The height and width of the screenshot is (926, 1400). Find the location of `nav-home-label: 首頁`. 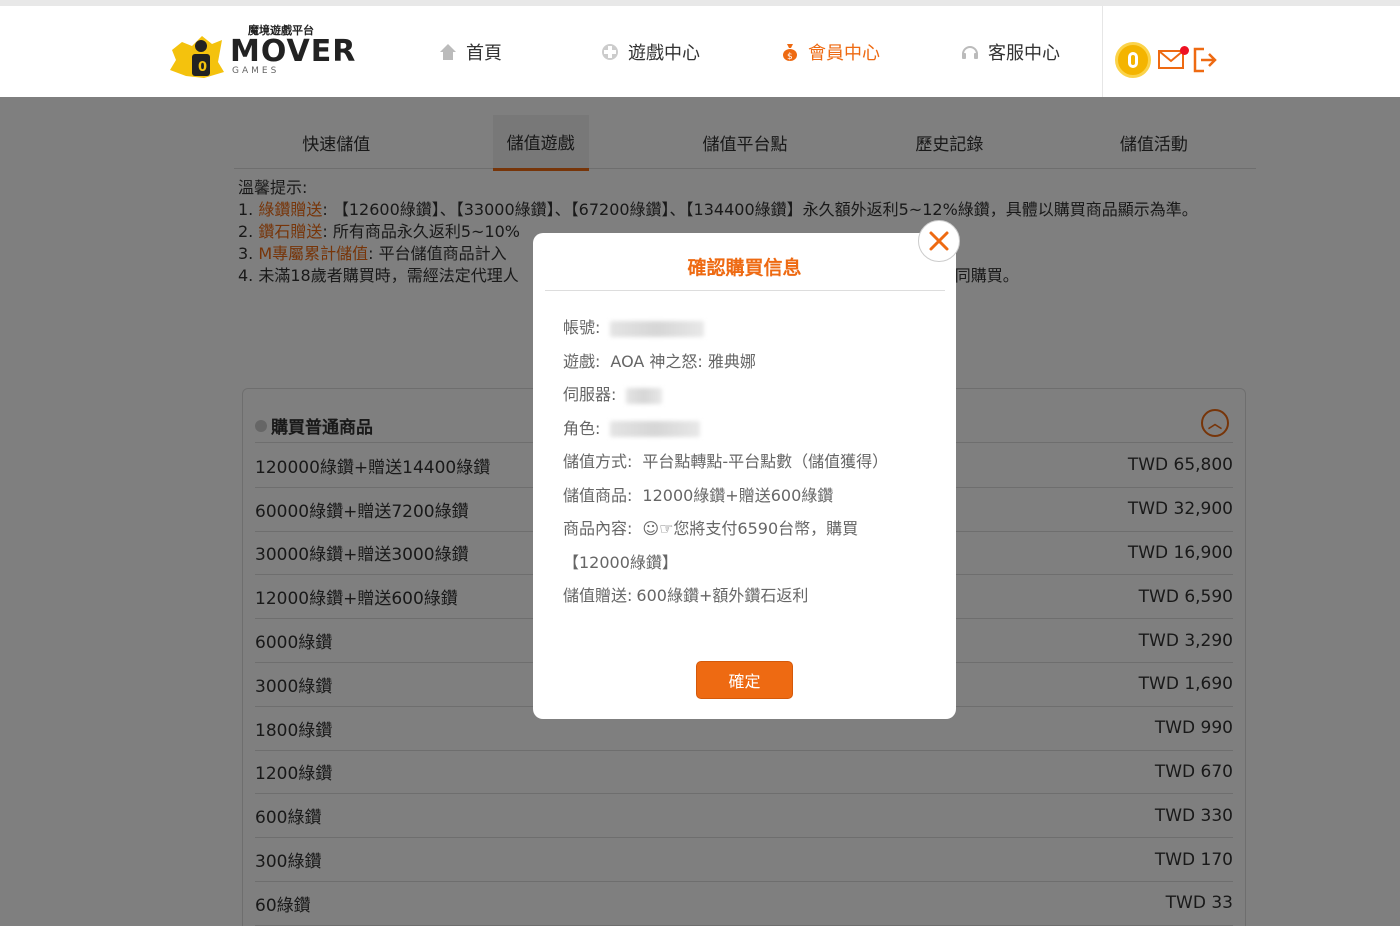

nav-home-label: 首頁 is located at coordinates (484, 53).